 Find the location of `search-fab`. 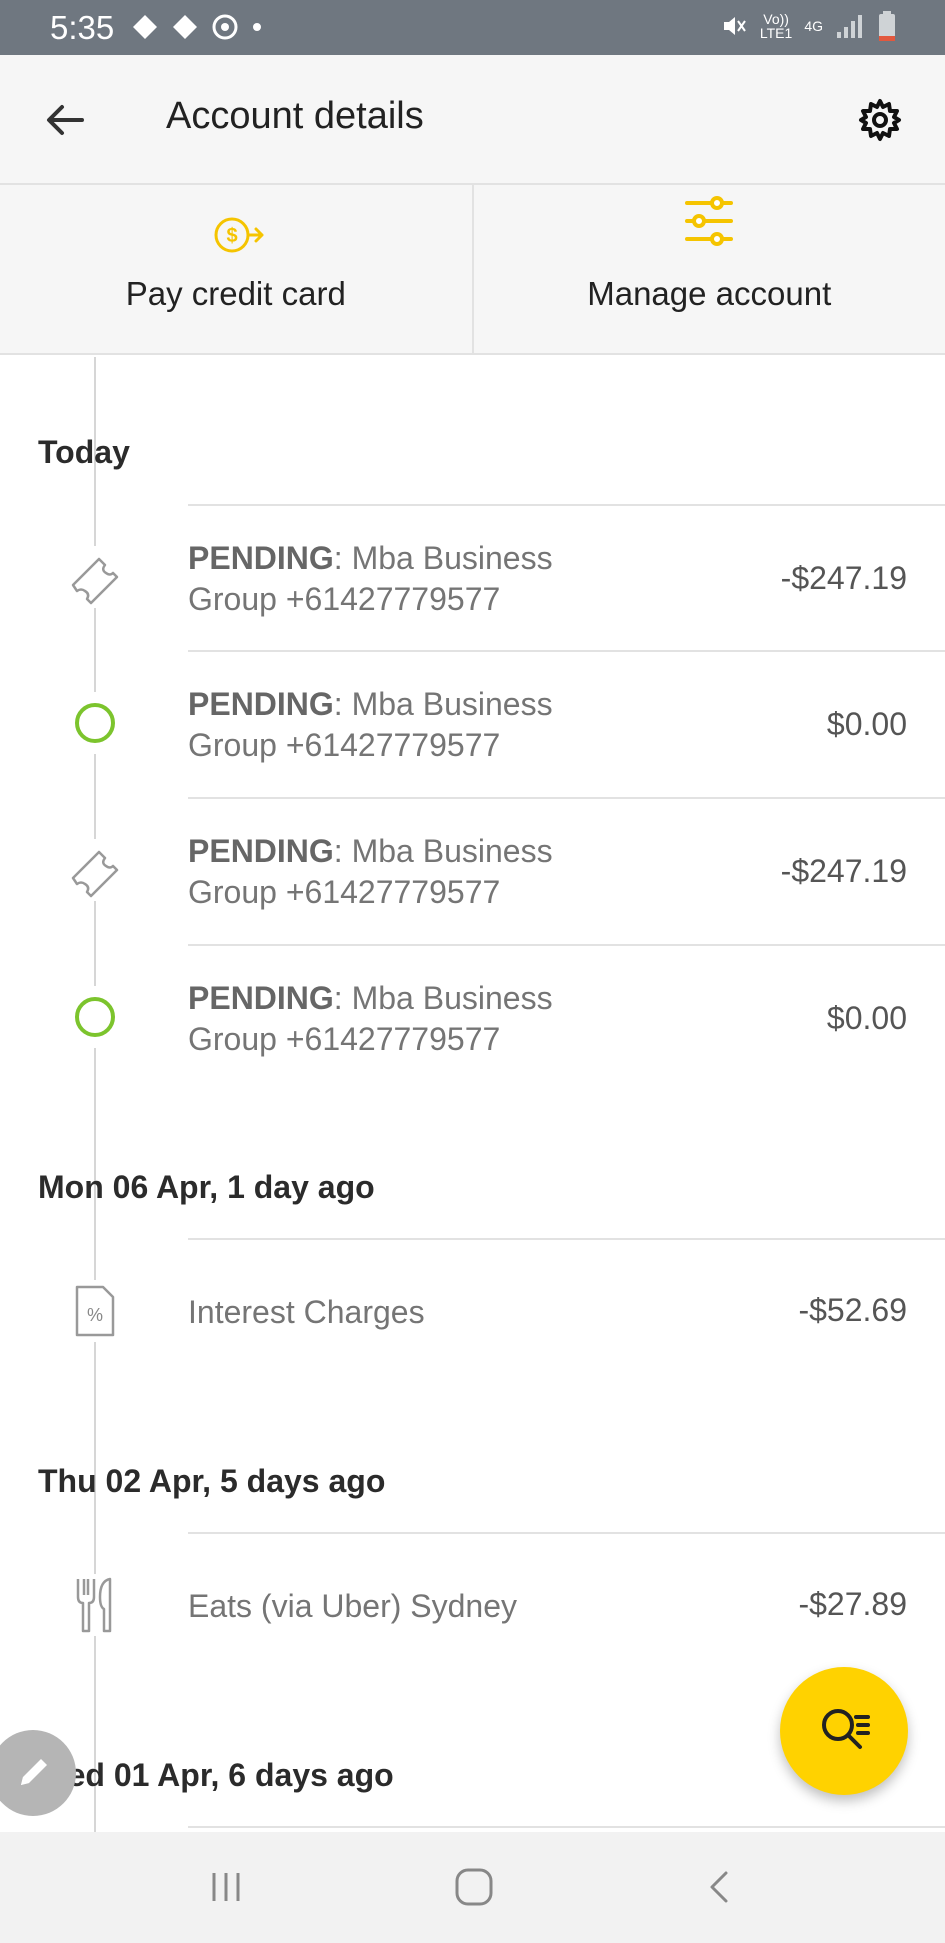

search-fab is located at coordinates (844, 1731).